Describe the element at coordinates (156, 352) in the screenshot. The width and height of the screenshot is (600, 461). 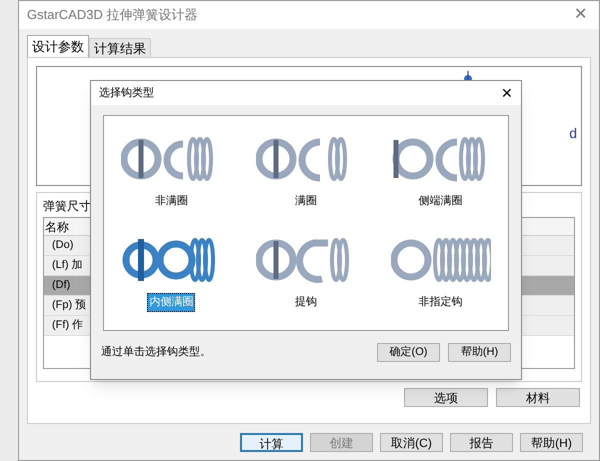
I see `hint-text: 通过单击选择钩类型。` at that location.